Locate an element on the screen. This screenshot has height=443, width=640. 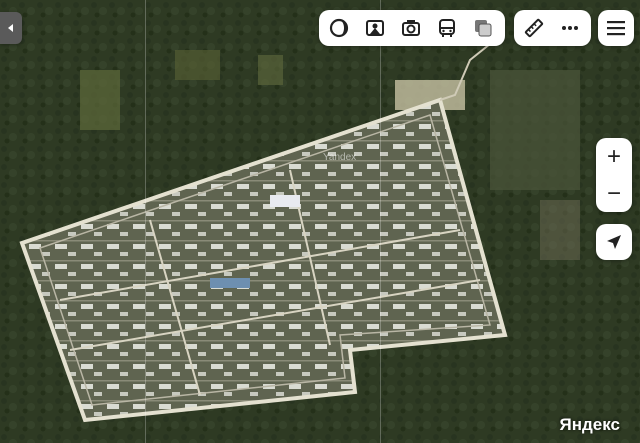
collapse-sidebar-button is located at coordinates (11, 28).